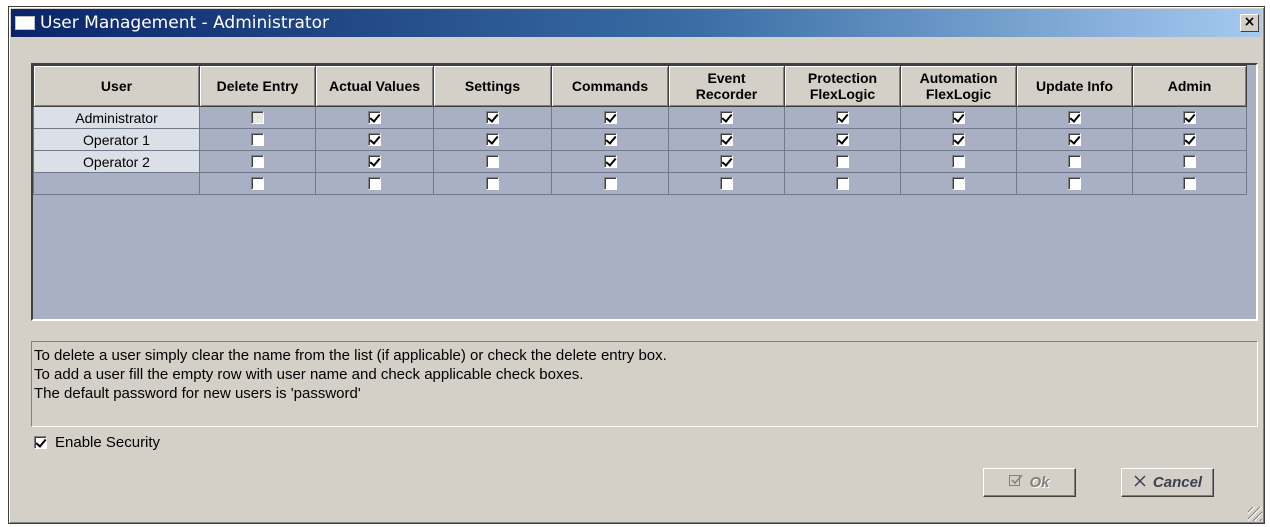 Image resolution: width=1270 pixels, height=527 pixels. What do you see at coordinates (1140, 483) in the screenshot?
I see `x-icon` at bounding box center [1140, 483].